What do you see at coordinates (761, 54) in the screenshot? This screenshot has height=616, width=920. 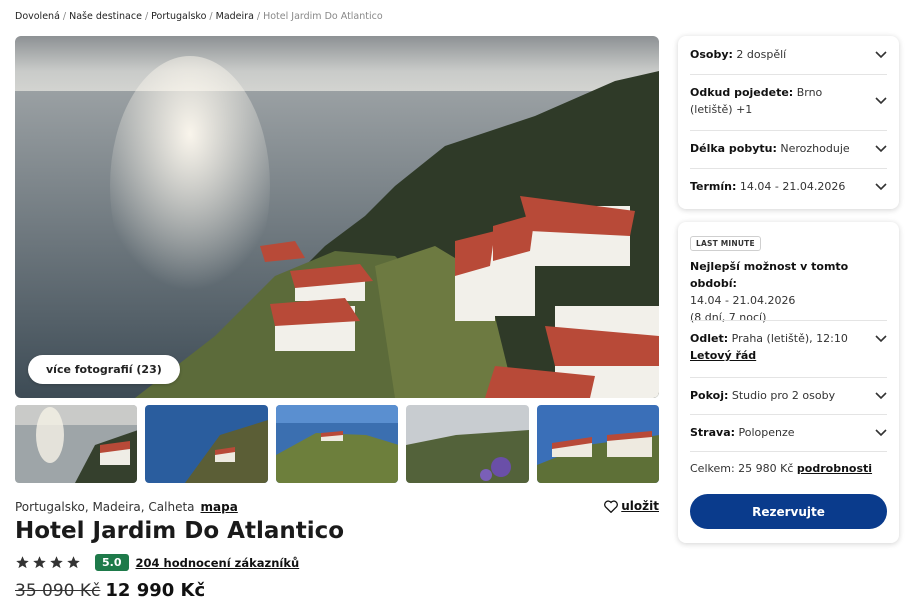 I see `persons-value: 2 dospělí` at bounding box center [761, 54].